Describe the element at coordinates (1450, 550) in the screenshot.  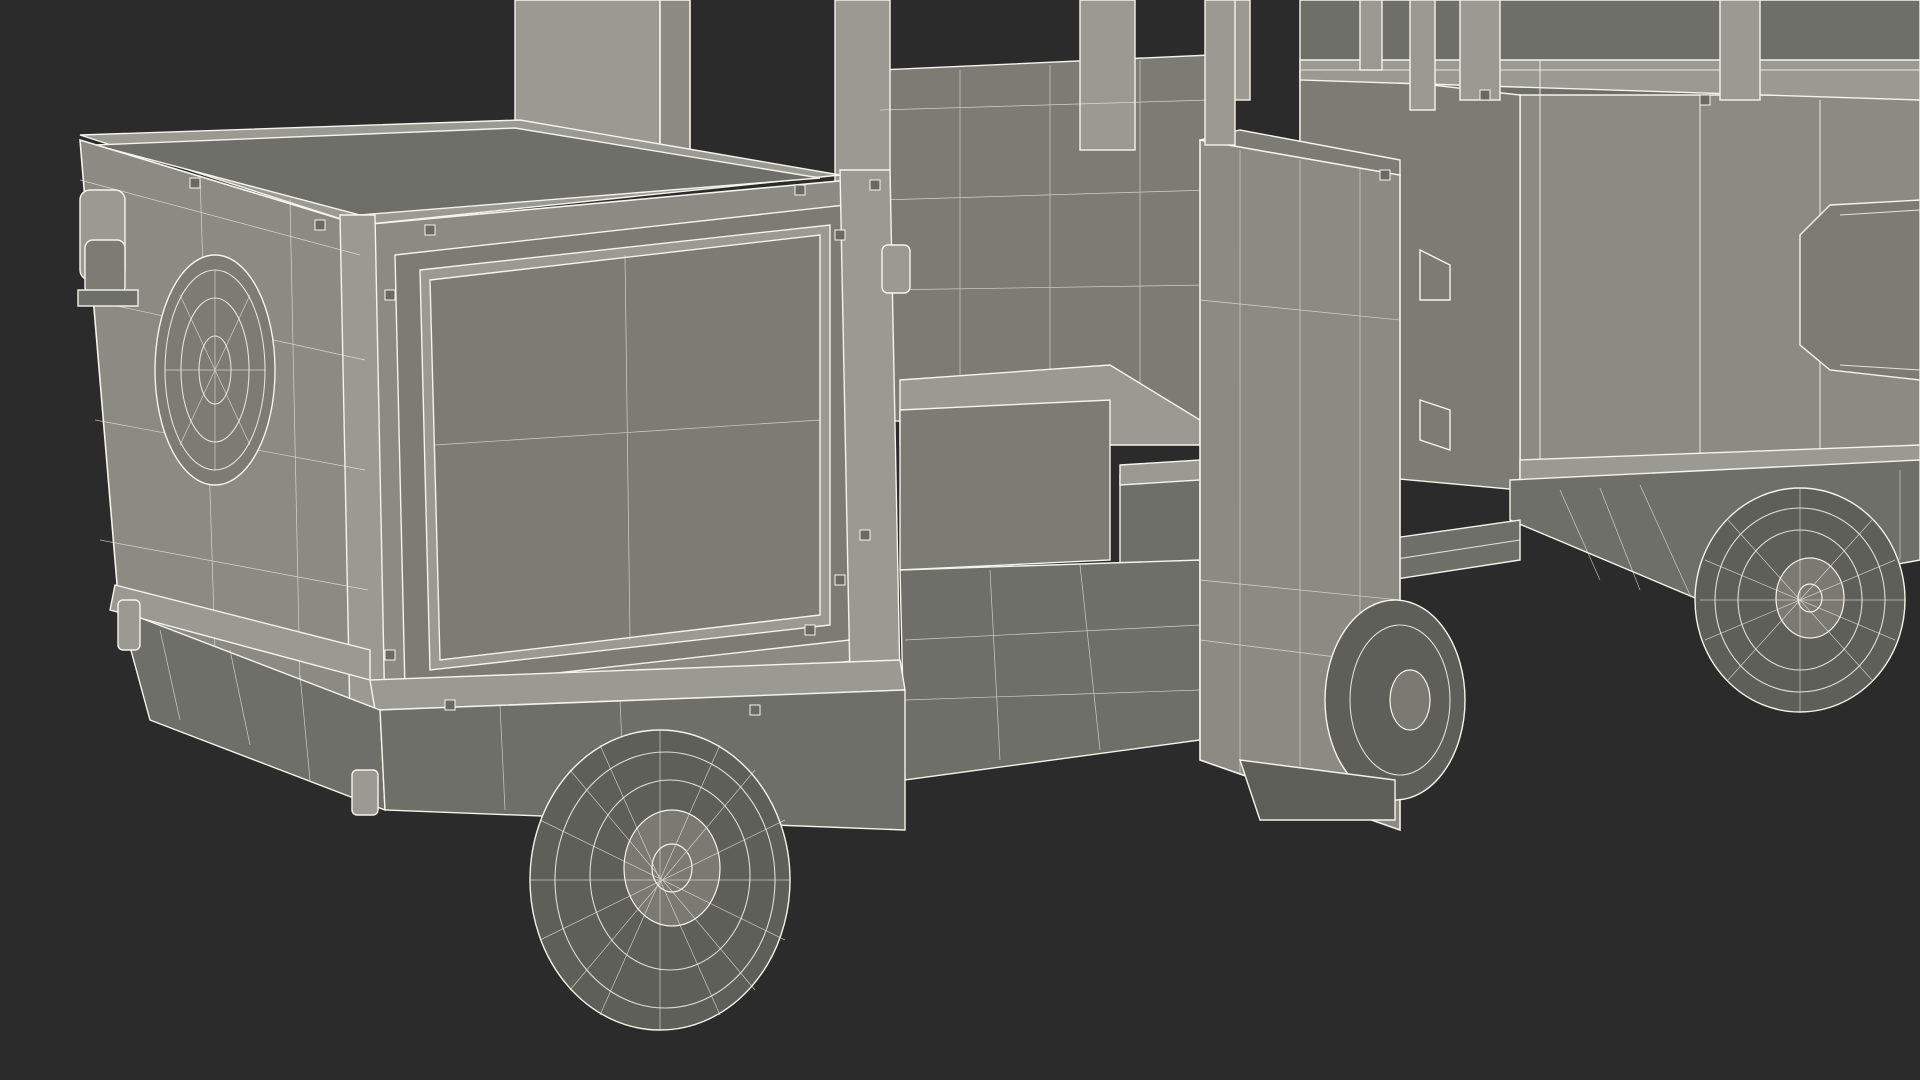
I see `coupling` at that location.